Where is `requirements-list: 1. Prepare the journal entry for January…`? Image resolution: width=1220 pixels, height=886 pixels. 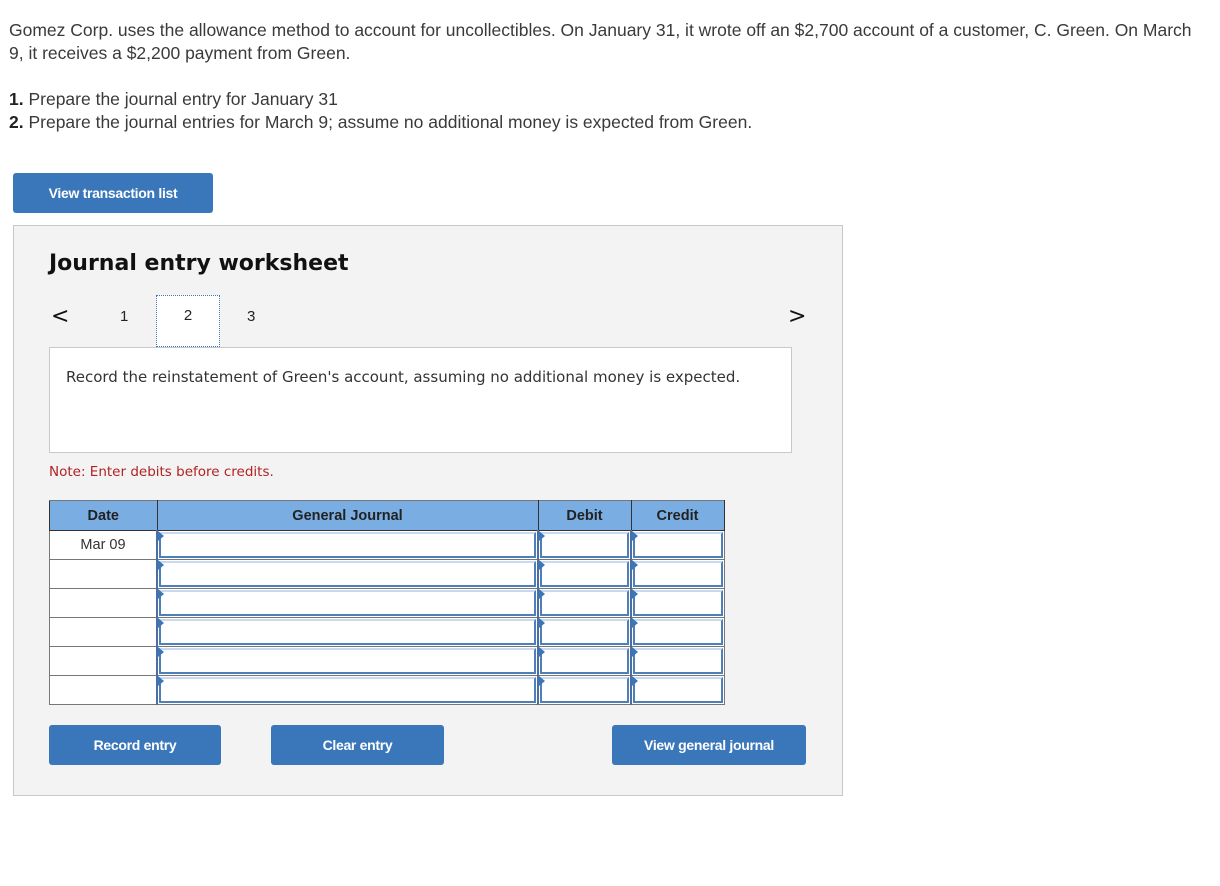 requirements-list: 1. Prepare the journal entry for January… is located at coordinates (380, 111).